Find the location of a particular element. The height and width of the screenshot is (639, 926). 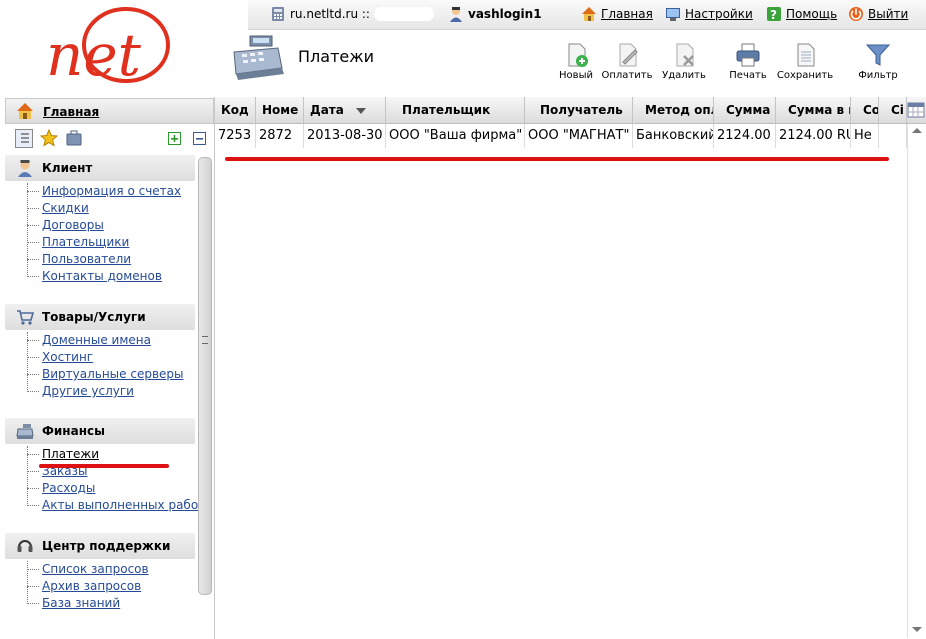

list-item: Архив запросов is located at coordinates (88, 586).